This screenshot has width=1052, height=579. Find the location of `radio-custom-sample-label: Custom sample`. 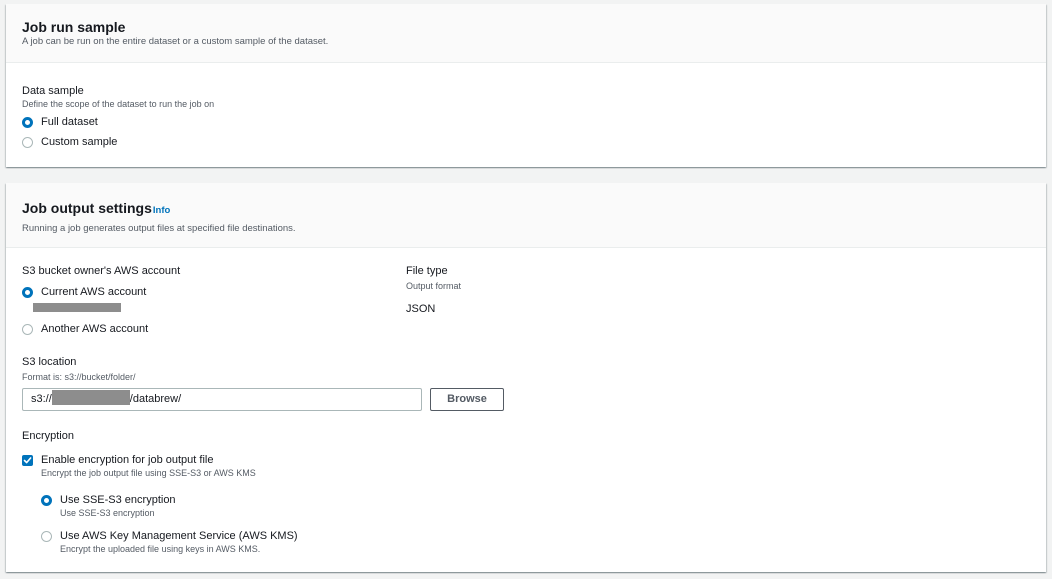

radio-custom-sample-label: Custom sample is located at coordinates (79, 142).